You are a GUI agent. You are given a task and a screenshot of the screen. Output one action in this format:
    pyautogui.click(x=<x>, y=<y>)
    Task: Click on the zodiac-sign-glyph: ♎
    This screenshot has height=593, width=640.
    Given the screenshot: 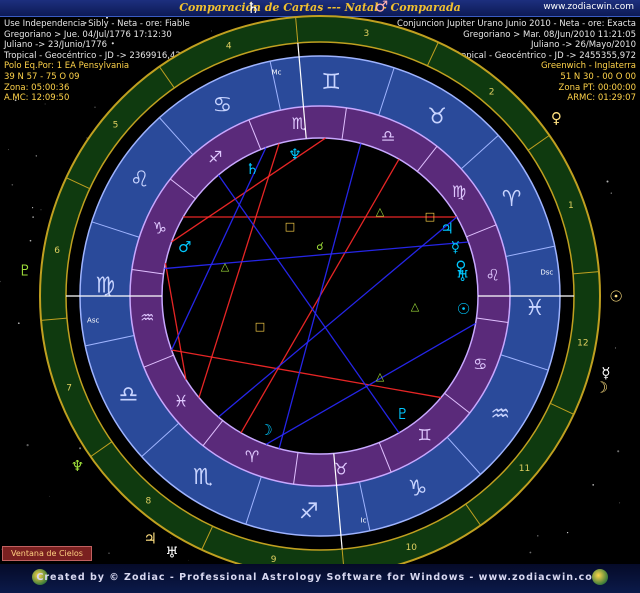 What is the action you would take?
    pyautogui.click(x=129, y=394)
    